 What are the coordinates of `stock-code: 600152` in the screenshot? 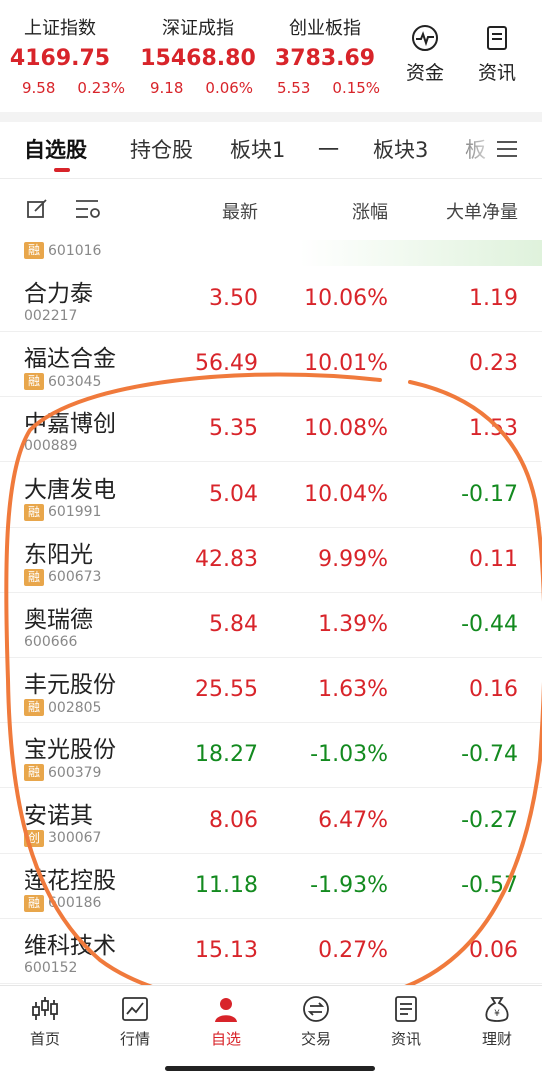 It's located at (51, 968).